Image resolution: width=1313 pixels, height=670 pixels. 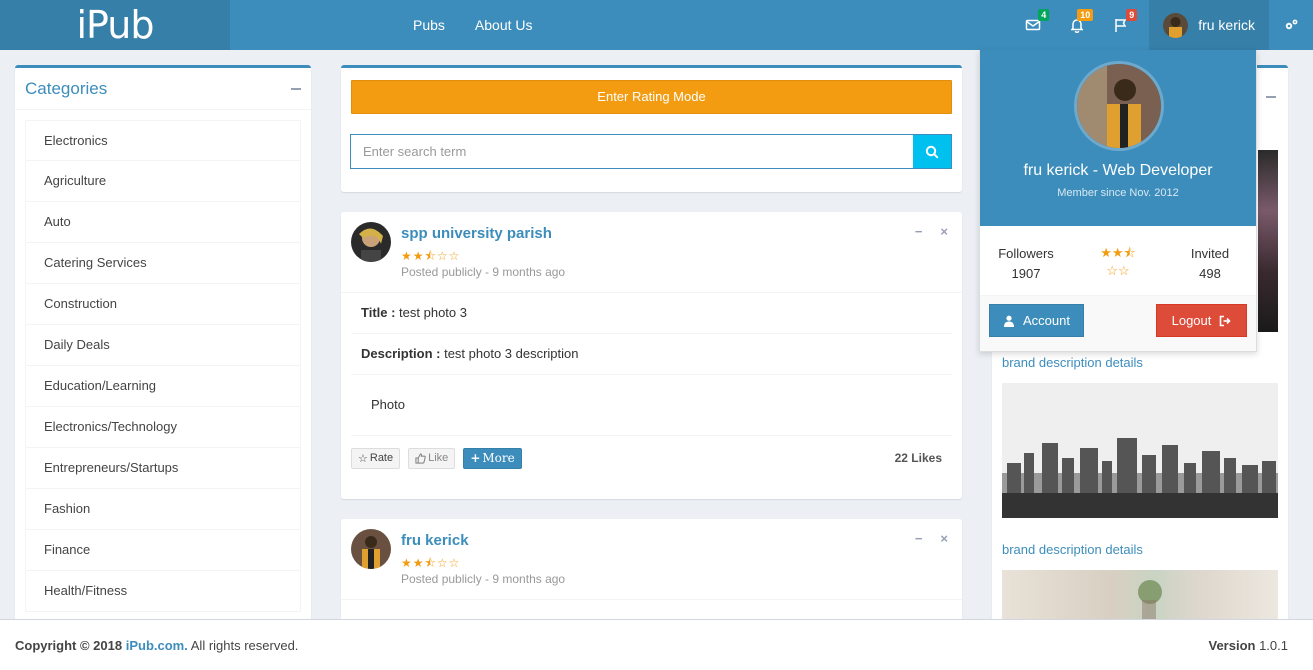 What do you see at coordinates (431, 312) in the screenshot?
I see `title-value: test photo 3` at bounding box center [431, 312].